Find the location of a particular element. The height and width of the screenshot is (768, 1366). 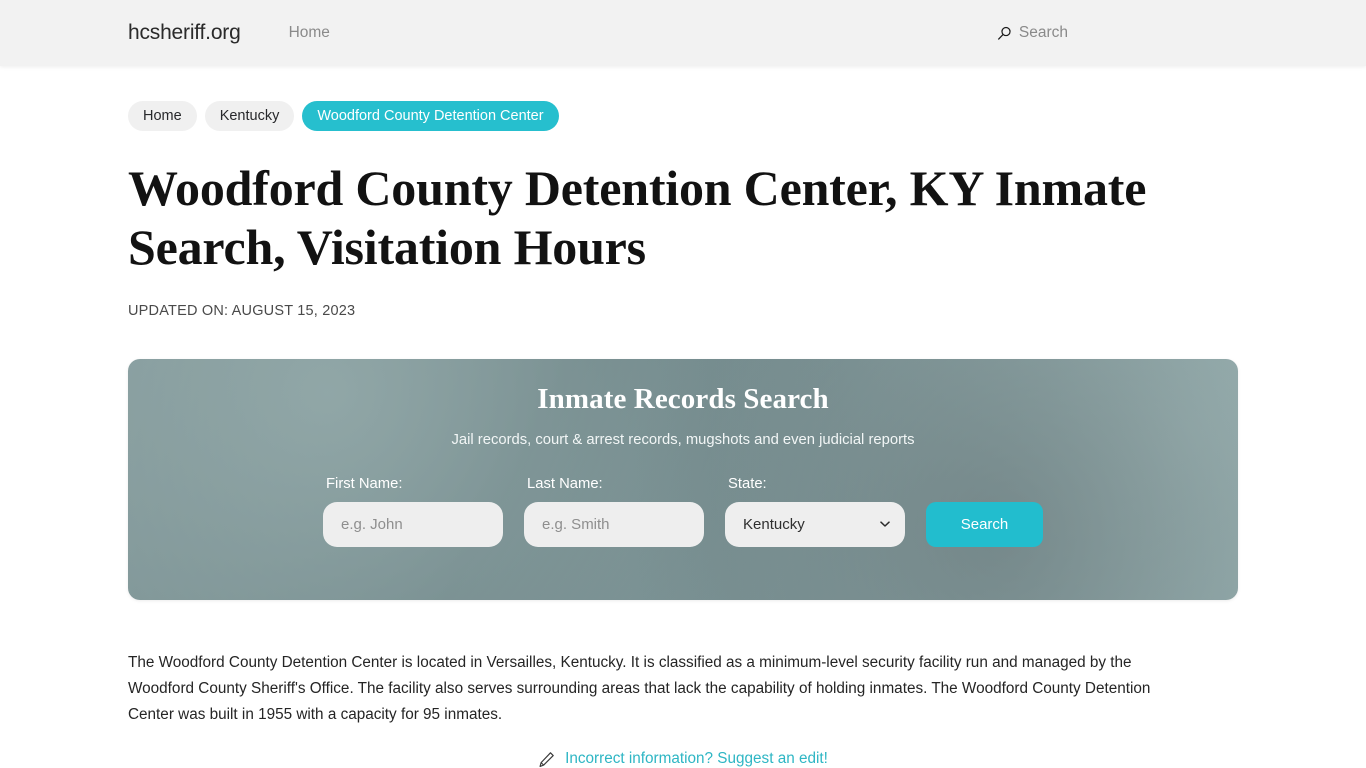

first-name-input is located at coordinates (413, 524).